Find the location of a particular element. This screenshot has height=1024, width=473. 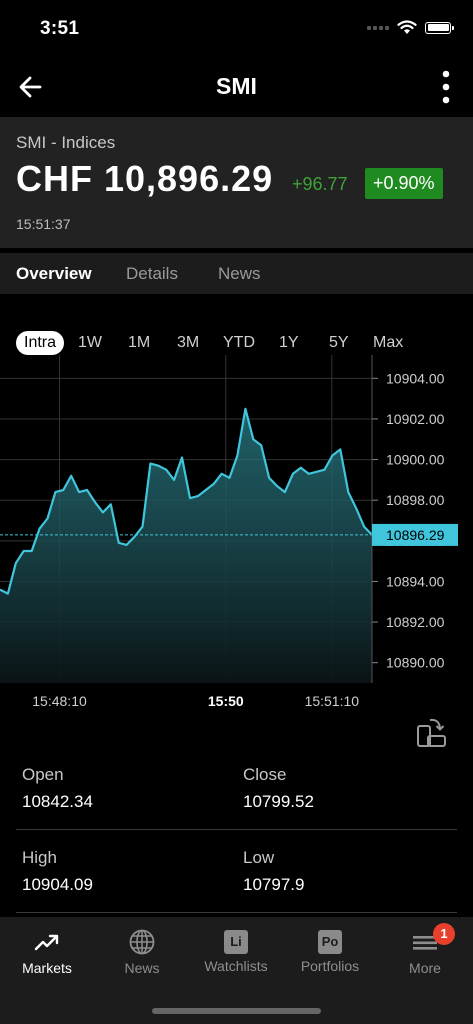

y-tick-label: 10904.00 is located at coordinates (415, 378).